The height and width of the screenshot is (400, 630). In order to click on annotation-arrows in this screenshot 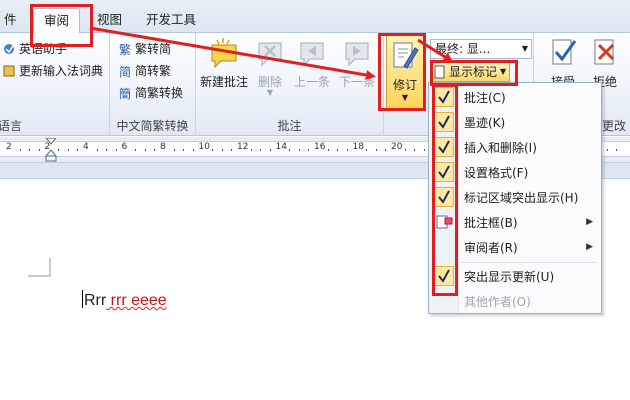, I will do `click(271, 53)`.